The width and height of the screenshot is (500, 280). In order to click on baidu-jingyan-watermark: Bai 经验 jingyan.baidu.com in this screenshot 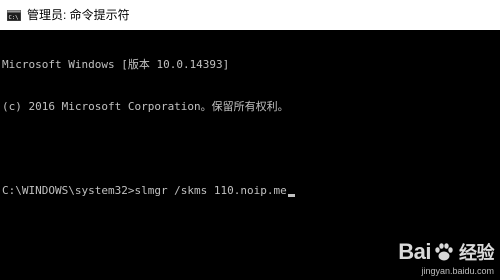, I will do `click(446, 257)`.